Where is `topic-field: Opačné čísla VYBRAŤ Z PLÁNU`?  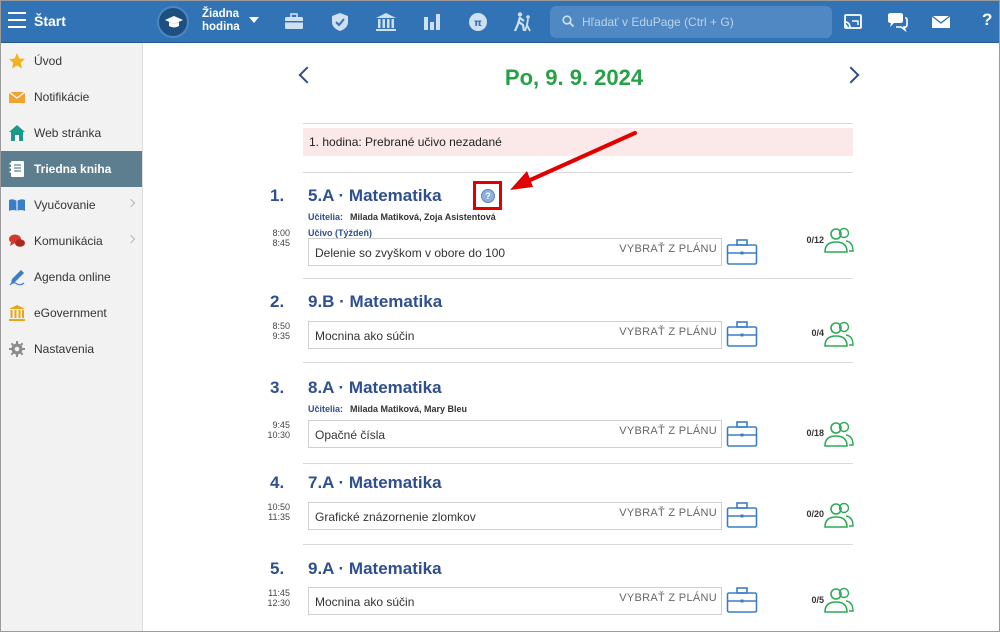 topic-field: Opačné čísla VYBRAŤ Z PLÁNU is located at coordinates (515, 434).